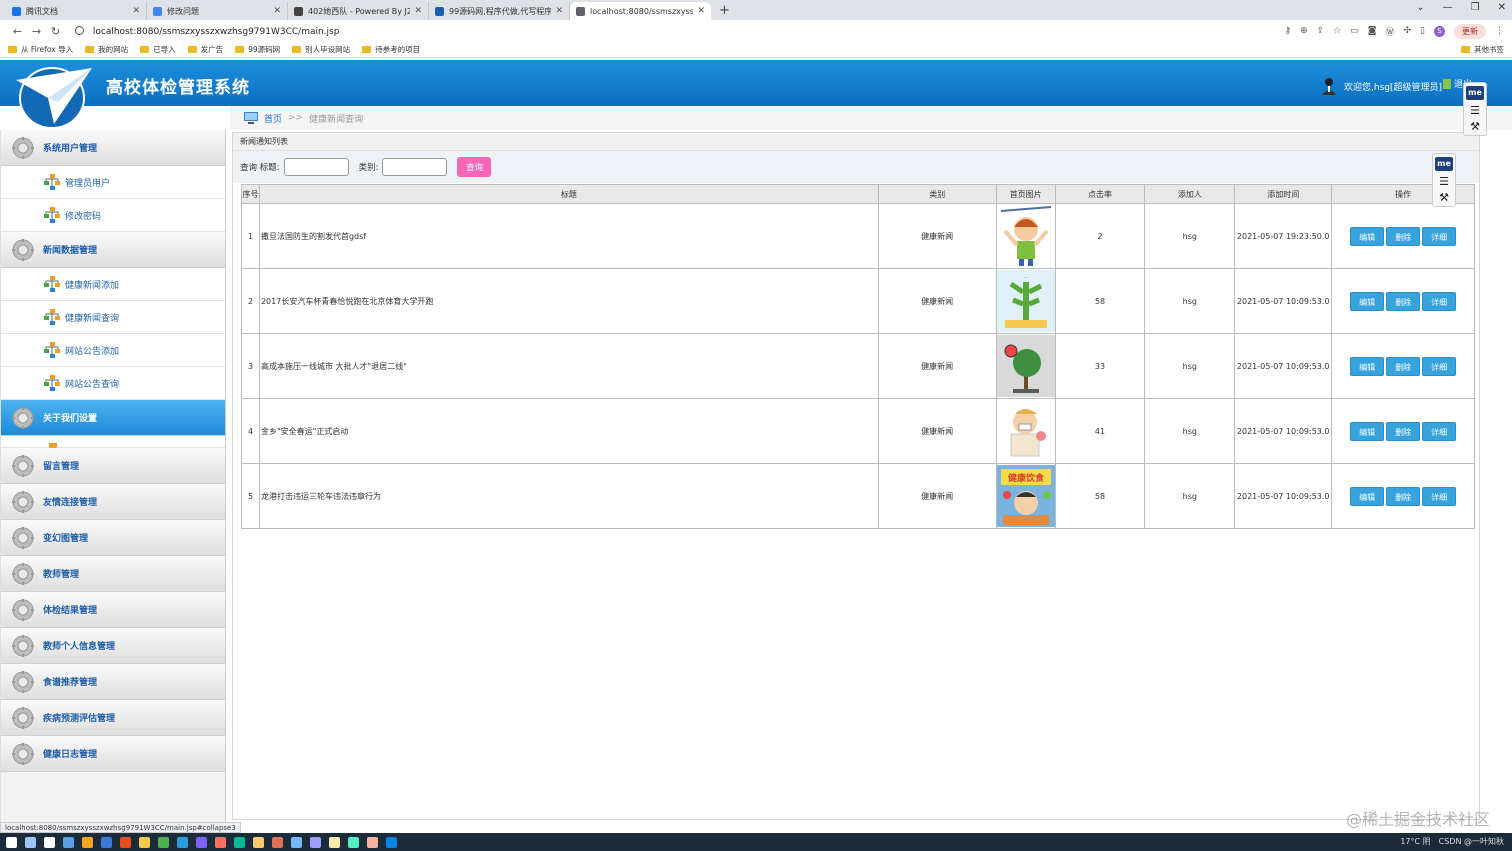 This screenshot has height=851, width=1512. I want to click on browser-tab: 腾讯文档 ✕, so click(76, 11).